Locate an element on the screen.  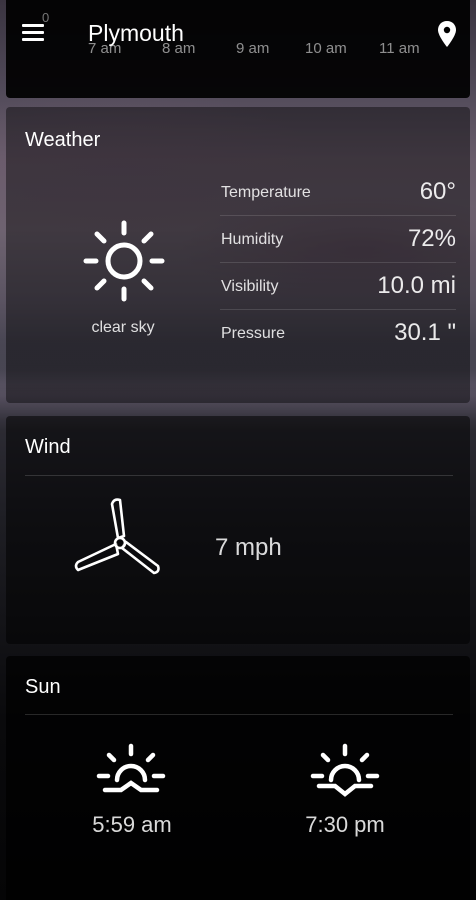
sun-card-title: Sun is located at coordinates (43, 687).